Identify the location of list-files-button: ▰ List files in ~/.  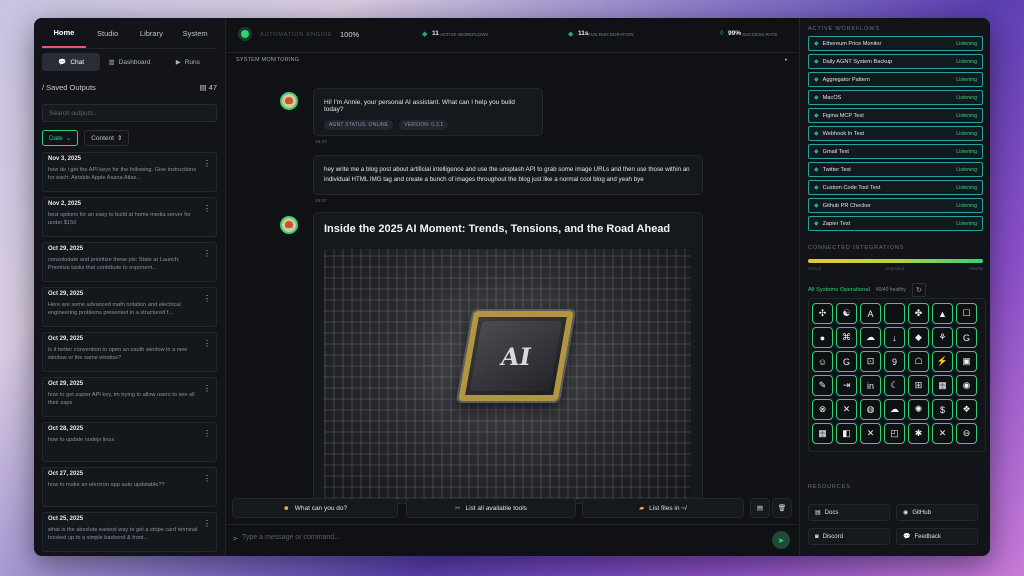
(663, 508).